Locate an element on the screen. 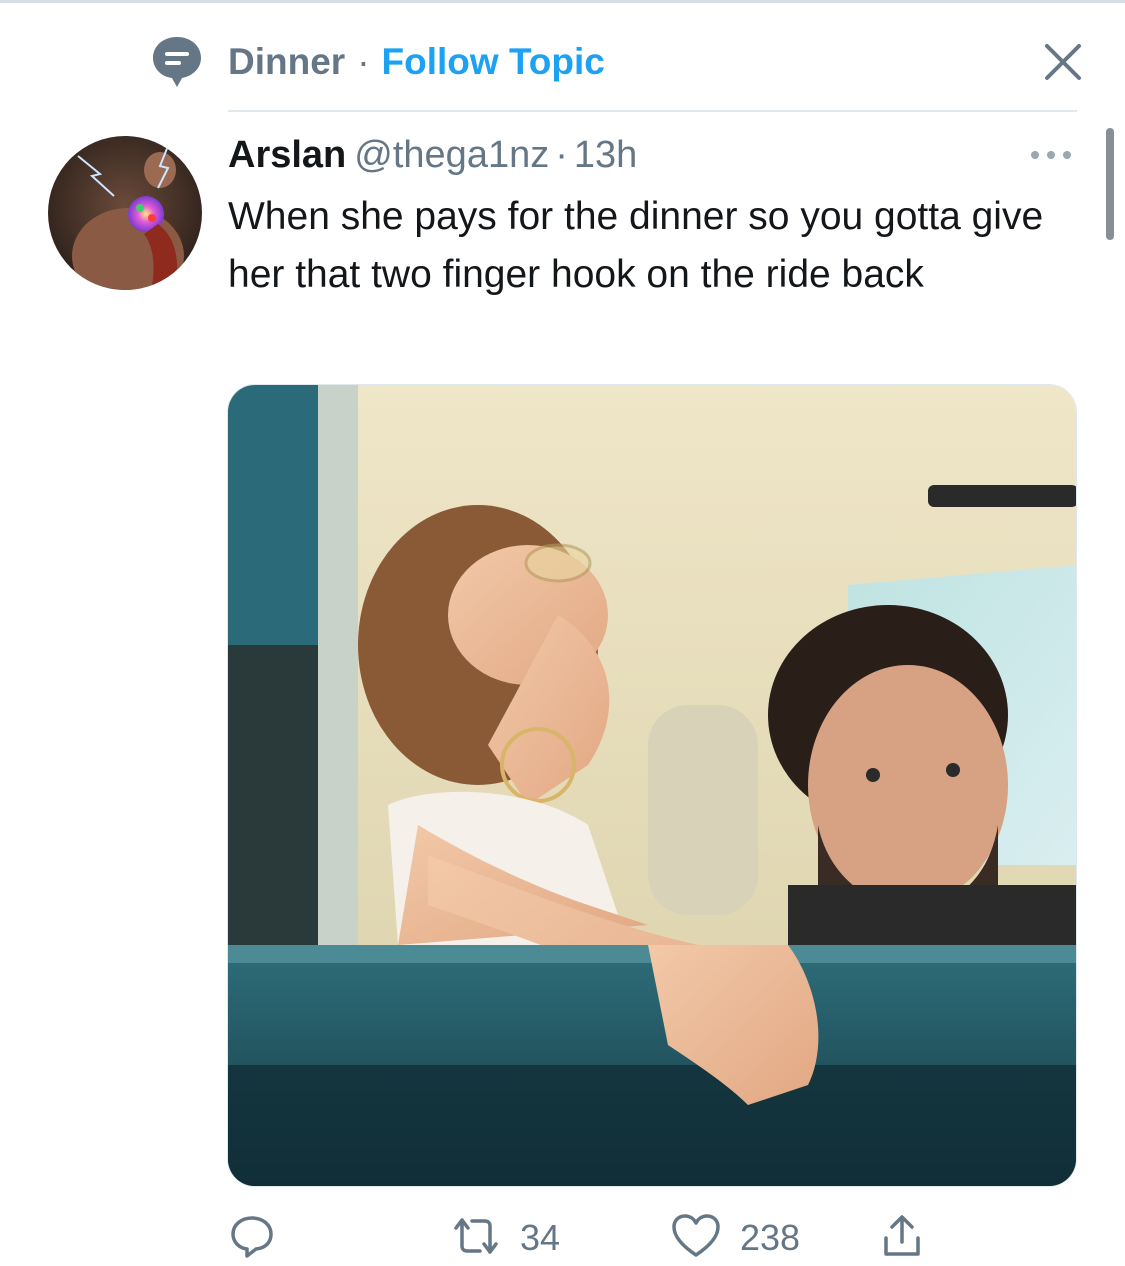 This screenshot has width=1125, height=1266. heart-icon is located at coordinates (696, 1238).